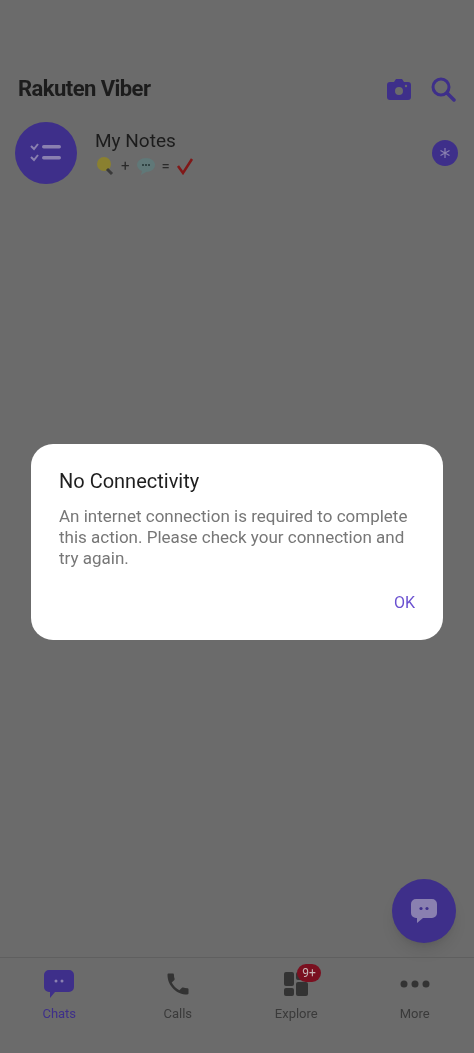  What do you see at coordinates (399, 89) in the screenshot?
I see `camera-icon` at bounding box center [399, 89].